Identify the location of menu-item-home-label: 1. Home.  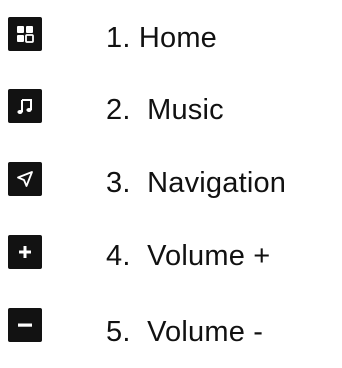
(161, 38).